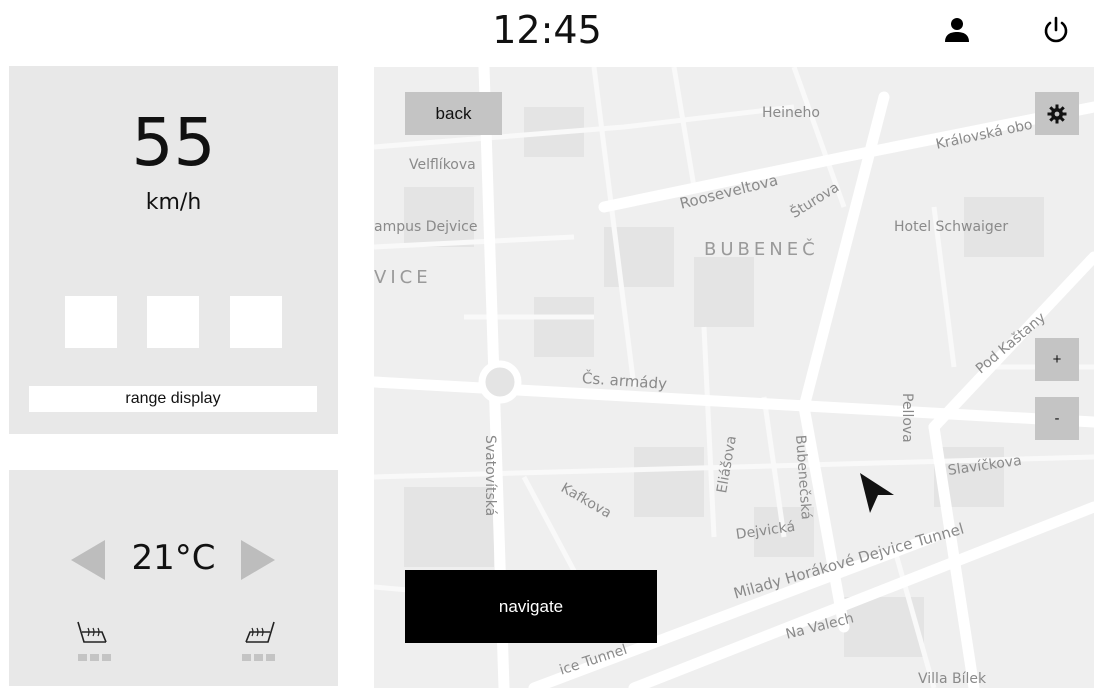  Describe the element at coordinates (258, 560) in the screenshot. I see `temperature-increase-button` at that location.